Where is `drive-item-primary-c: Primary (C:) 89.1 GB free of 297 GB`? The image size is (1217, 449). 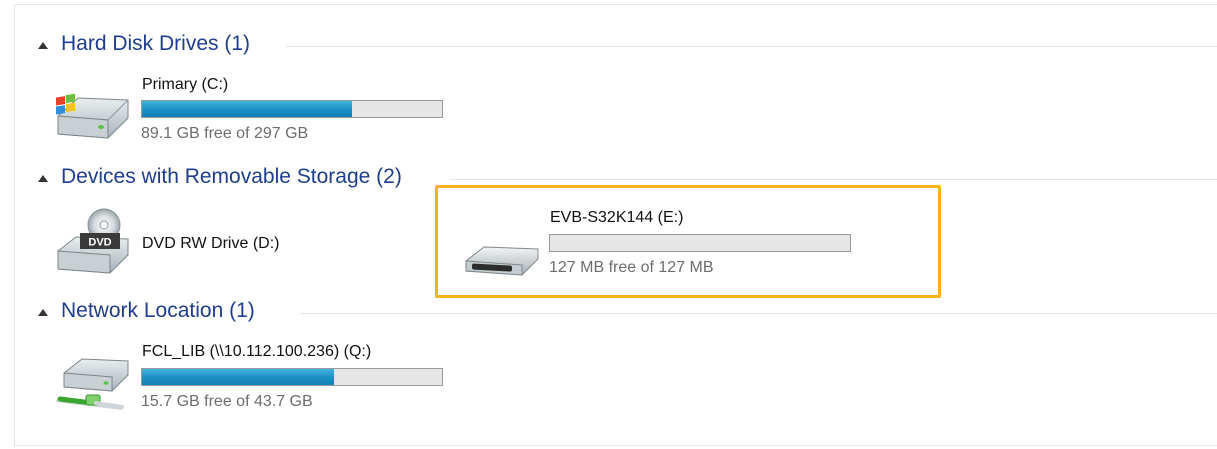
drive-item-primary-c: Primary (C:) 89.1 GB free of 297 GB is located at coordinates (252, 111).